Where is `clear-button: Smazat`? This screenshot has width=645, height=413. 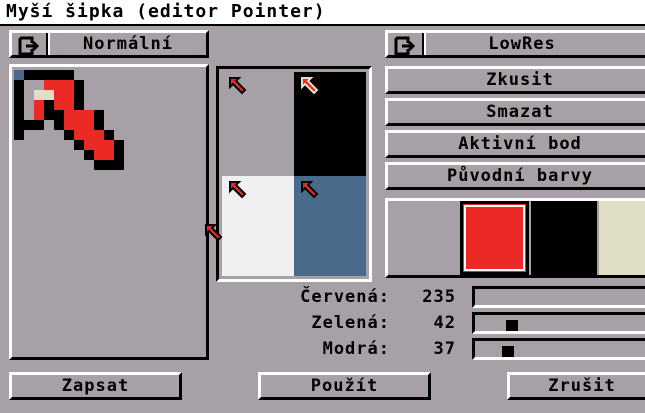 clear-button: Smazat is located at coordinates (515, 112).